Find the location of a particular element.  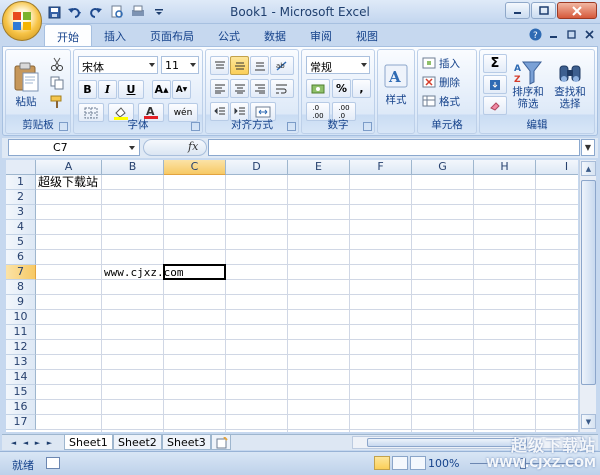

row-header-7: 7 is located at coordinates (21, 272).